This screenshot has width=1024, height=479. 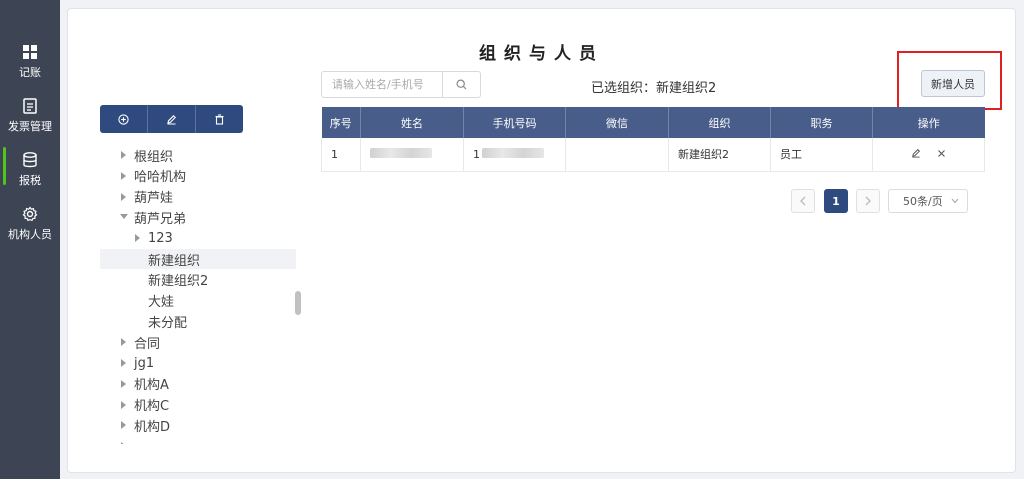 What do you see at coordinates (412, 122) in the screenshot?
I see `column-header: 姓名` at bounding box center [412, 122].